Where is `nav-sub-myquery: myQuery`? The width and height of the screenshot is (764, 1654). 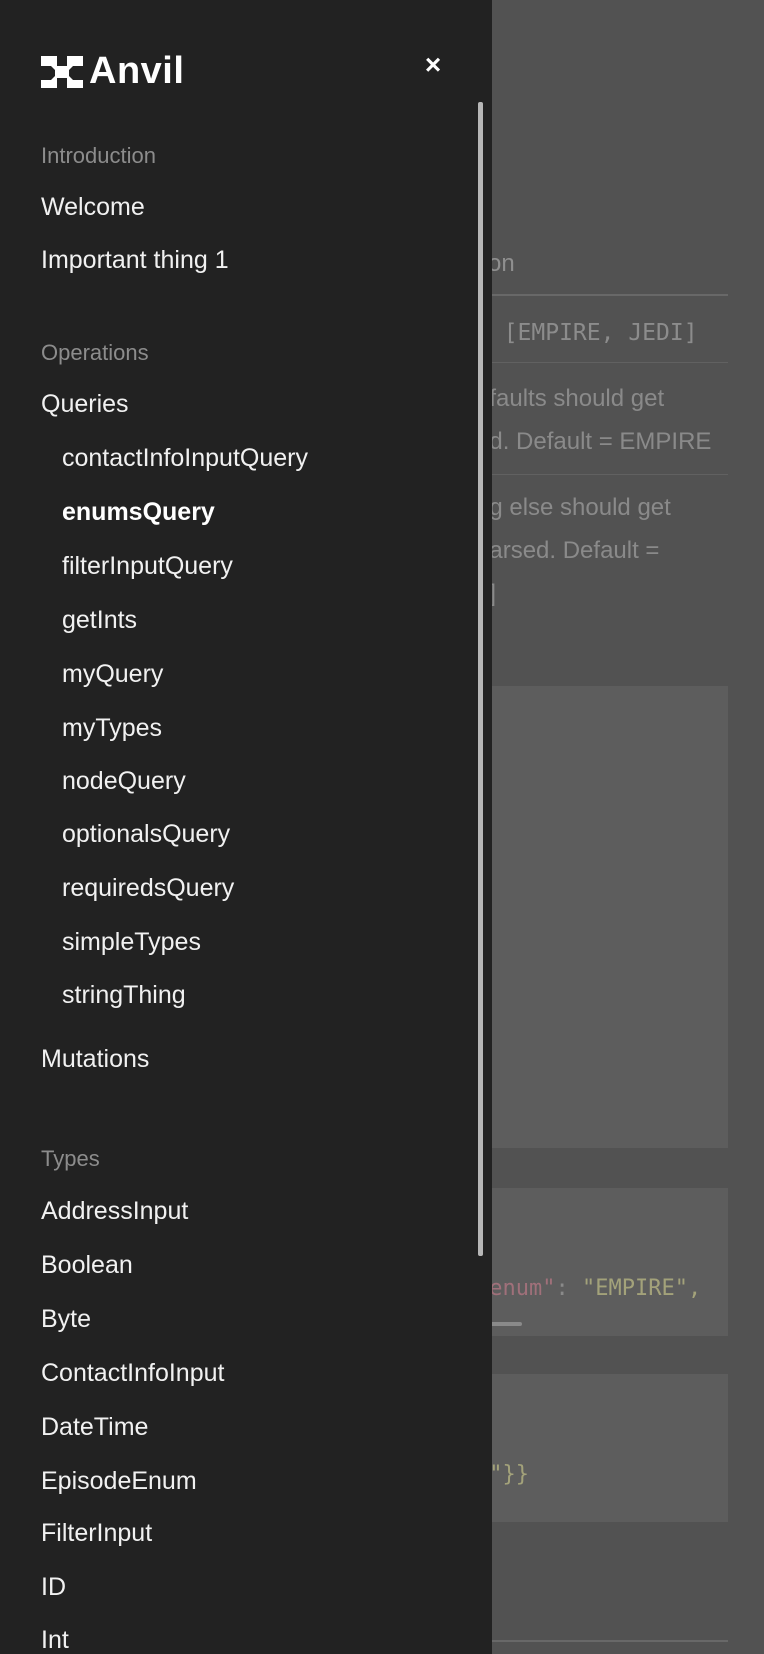
nav-sub-myquery: myQuery is located at coordinates (112, 674).